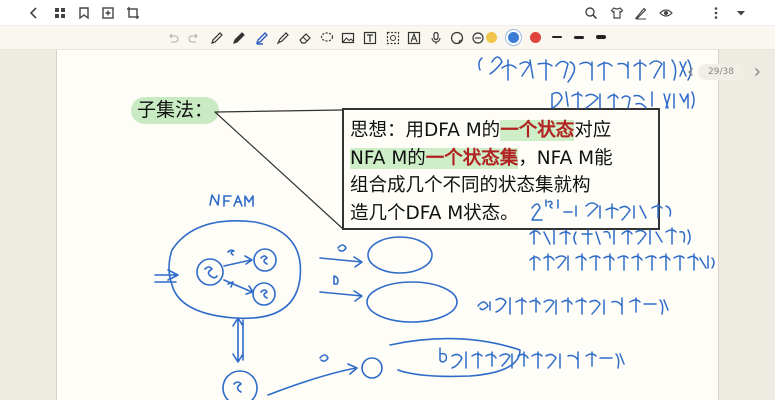  What do you see at coordinates (457, 38) in the screenshot?
I see `sticker-icon` at bounding box center [457, 38].